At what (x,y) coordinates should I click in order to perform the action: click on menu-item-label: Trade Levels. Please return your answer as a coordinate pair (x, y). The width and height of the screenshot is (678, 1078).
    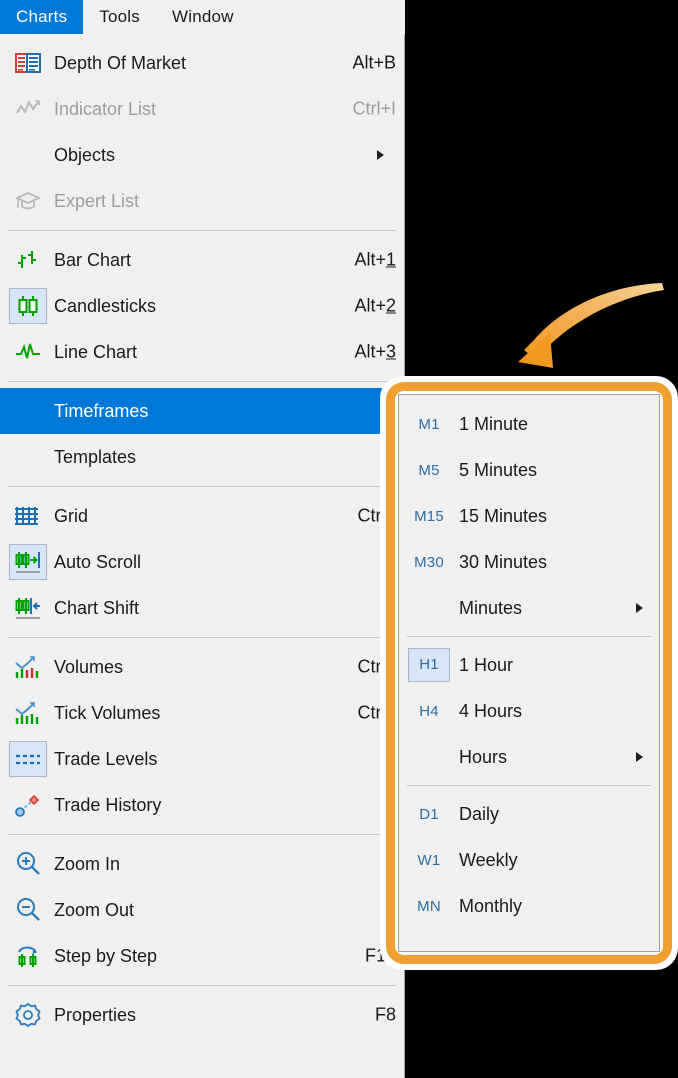
    Looking at the image, I should click on (106, 758).